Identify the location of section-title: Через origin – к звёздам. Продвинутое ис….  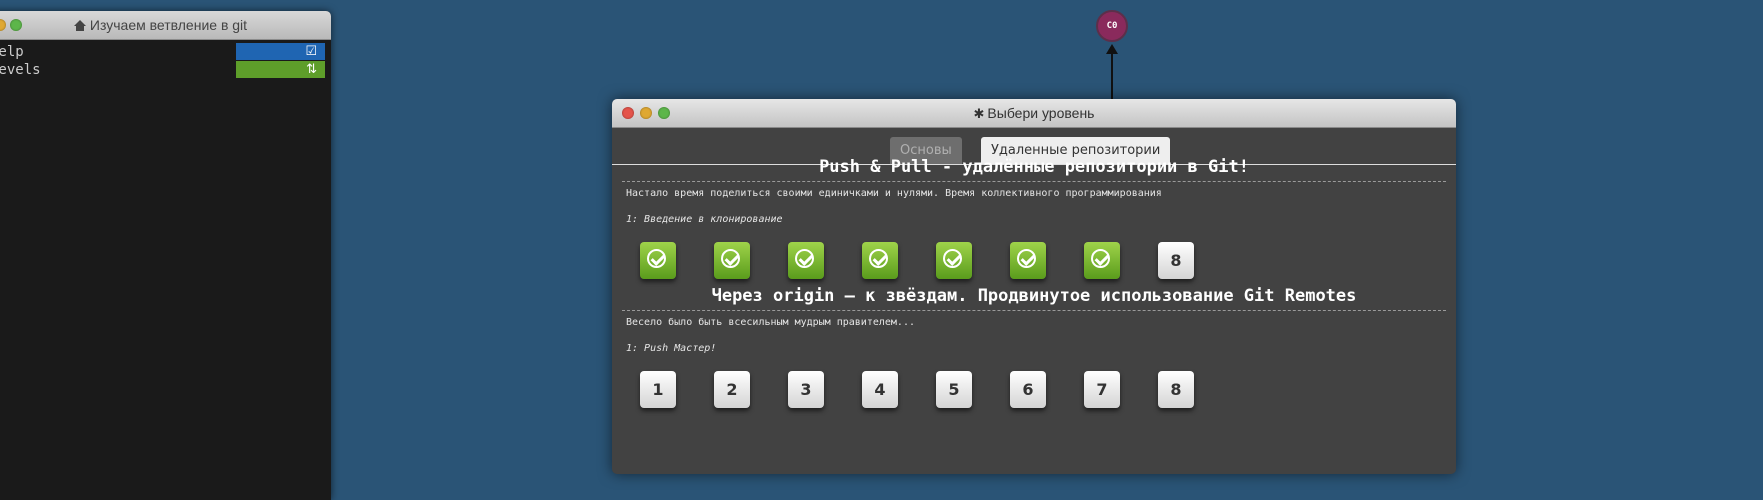
(1034, 296).